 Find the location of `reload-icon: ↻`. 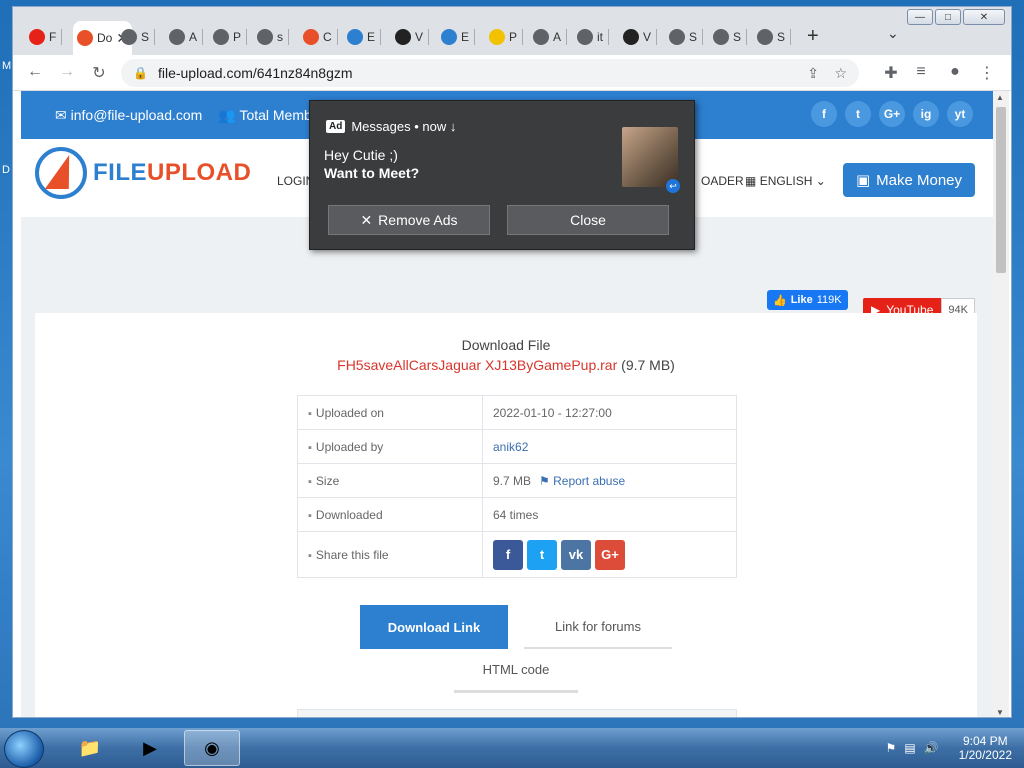

reload-icon: ↻ is located at coordinates (99, 73).